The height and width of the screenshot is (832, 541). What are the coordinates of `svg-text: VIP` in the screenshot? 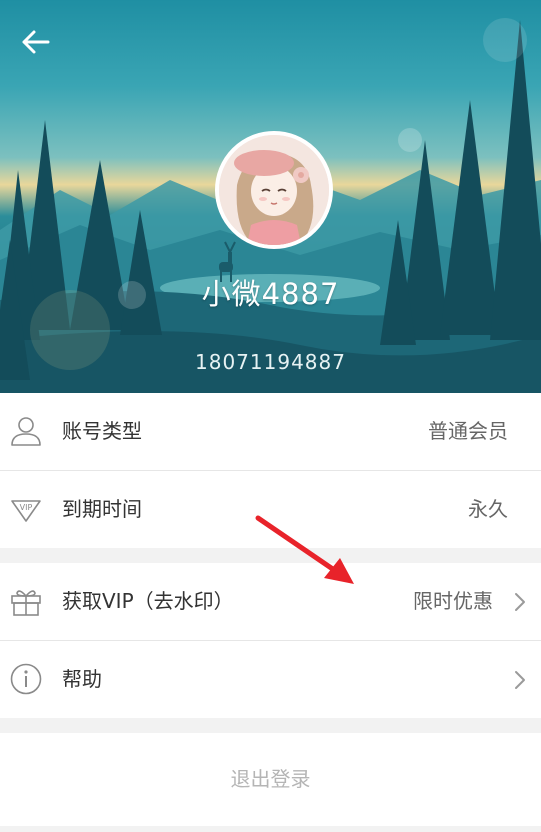 It's located at (26, 507).